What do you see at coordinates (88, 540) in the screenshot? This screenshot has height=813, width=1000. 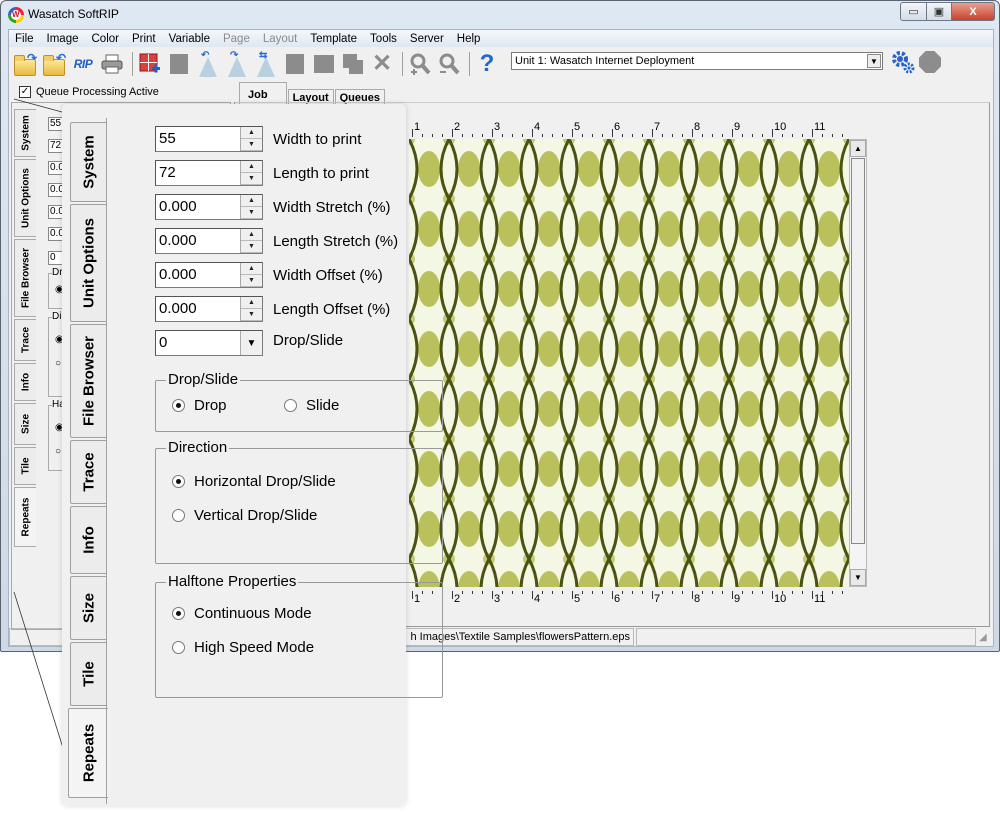 I see `tab-info: Info` at bounding box center [88, 540].